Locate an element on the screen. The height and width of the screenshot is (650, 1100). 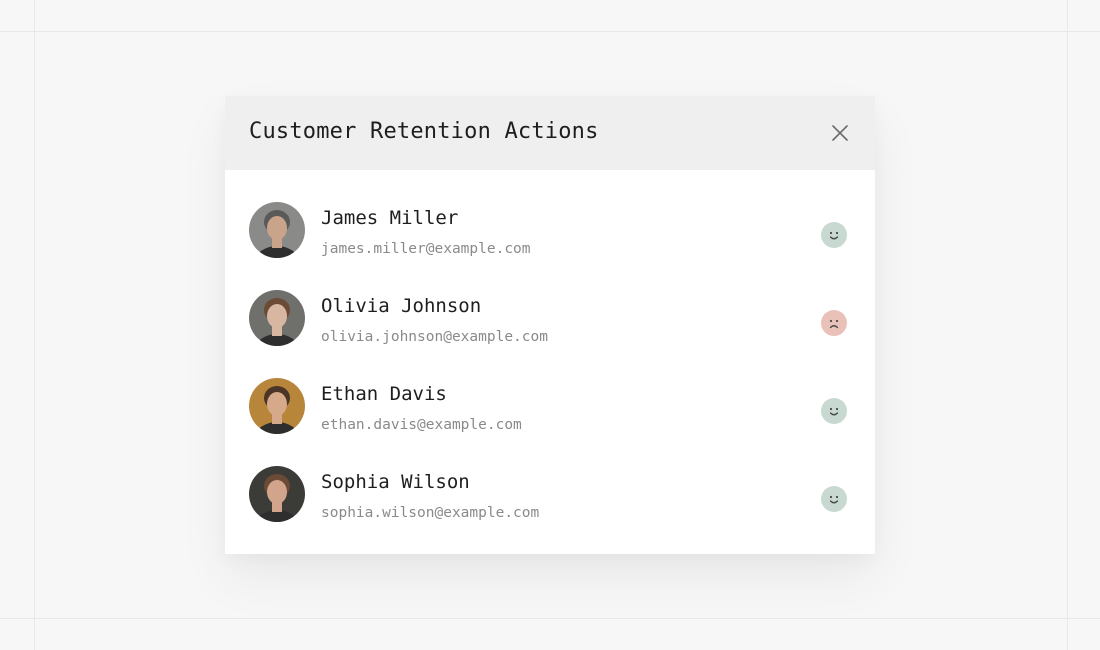
guide-line-left is located at coordinates (34, 325).